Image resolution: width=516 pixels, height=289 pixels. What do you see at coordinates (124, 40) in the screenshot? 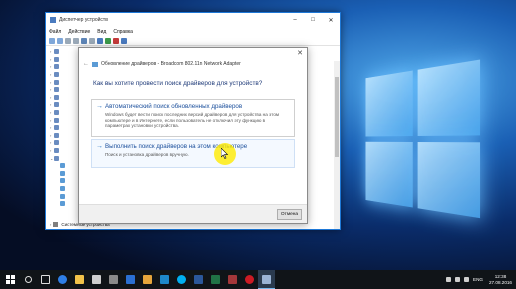
I see `scan-toolbar-icon` at bounding box center [124, 40].